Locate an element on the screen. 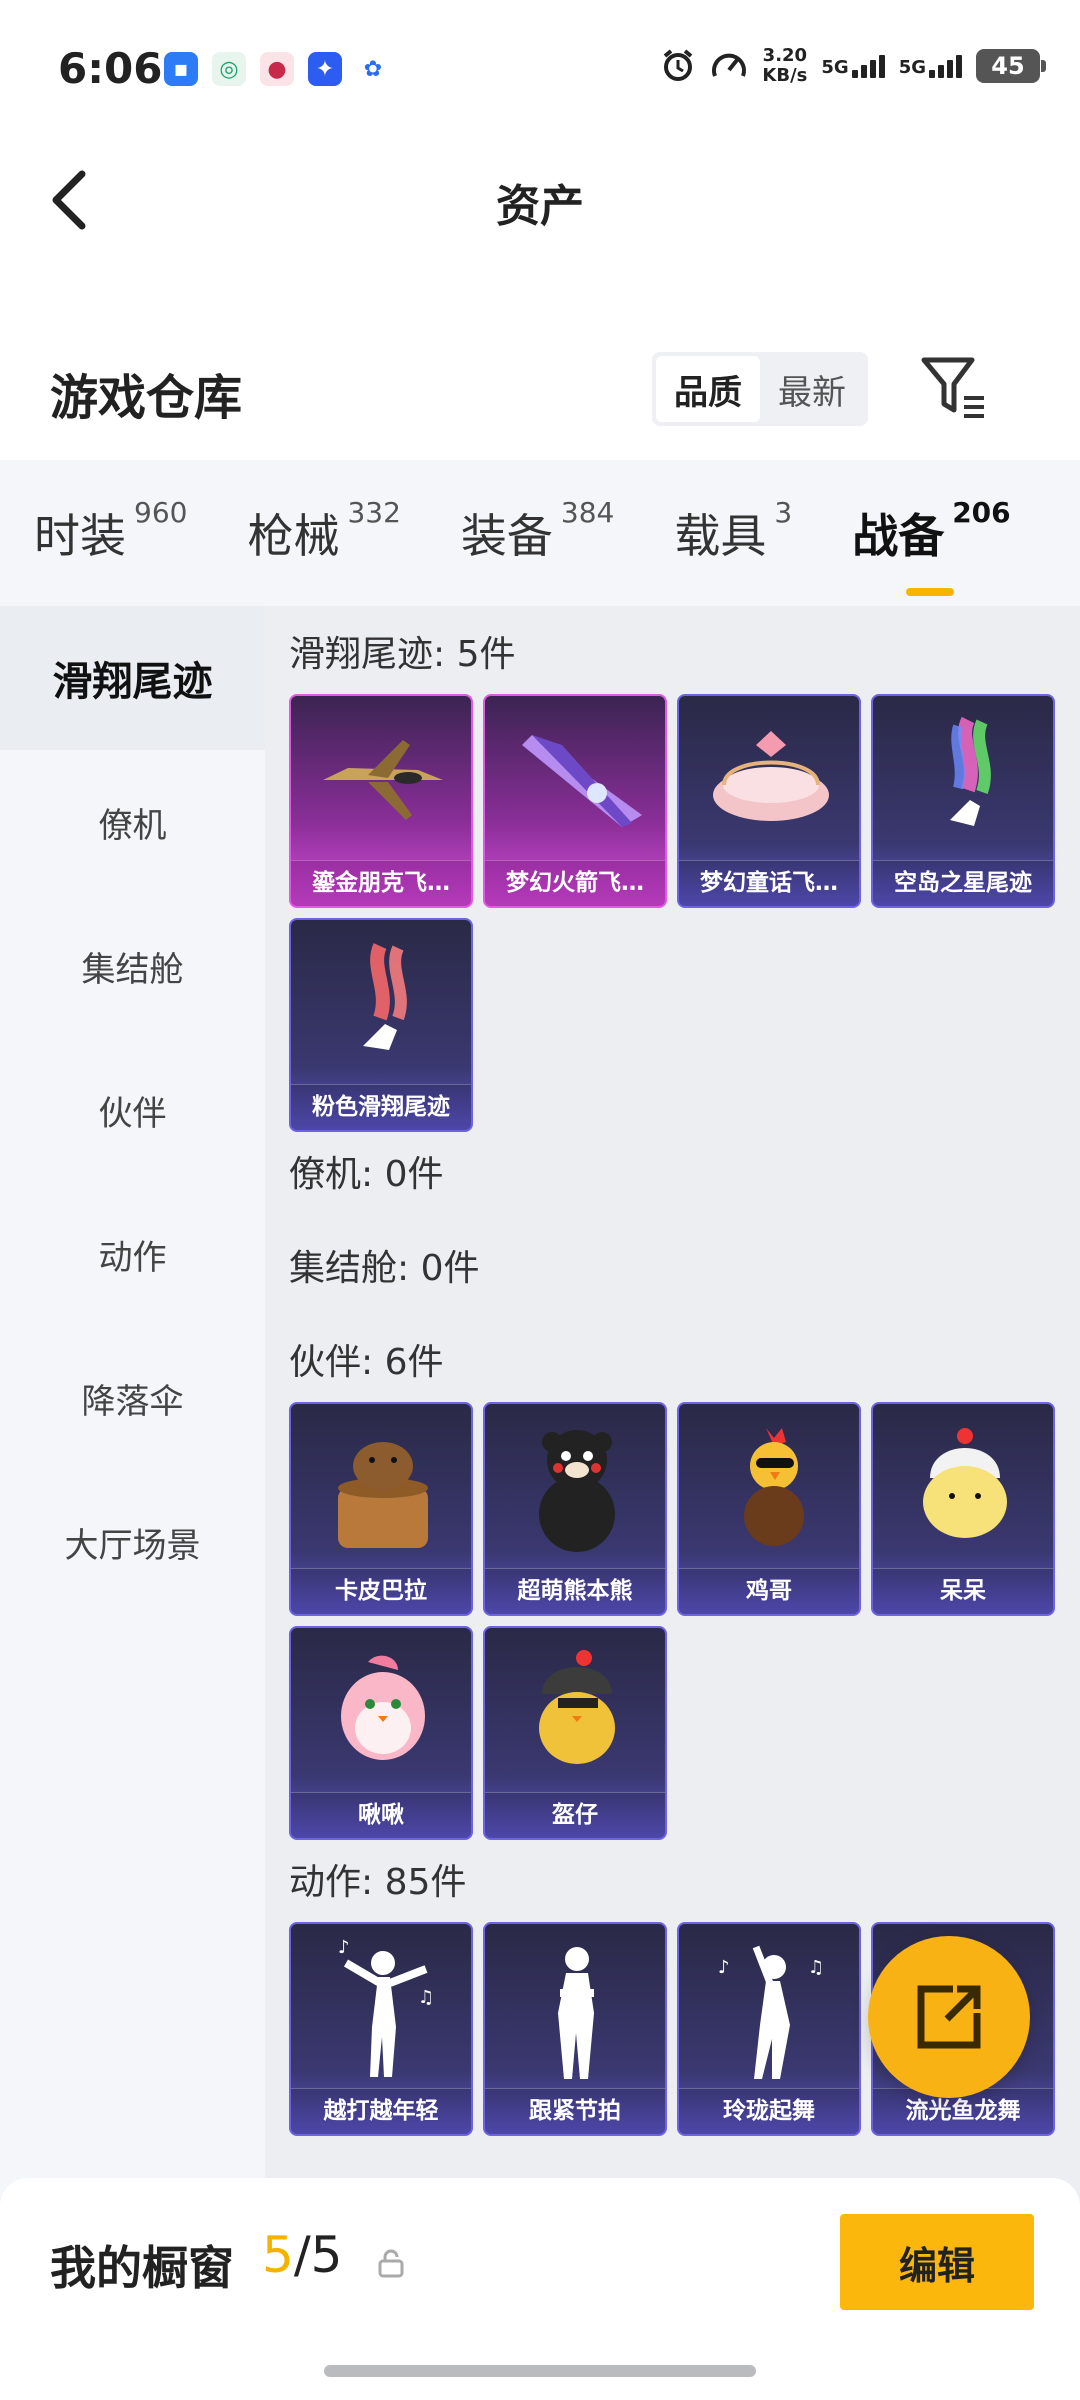  item-card: 粉色滑翔尾迹 is located at coordinates (381, 1025).